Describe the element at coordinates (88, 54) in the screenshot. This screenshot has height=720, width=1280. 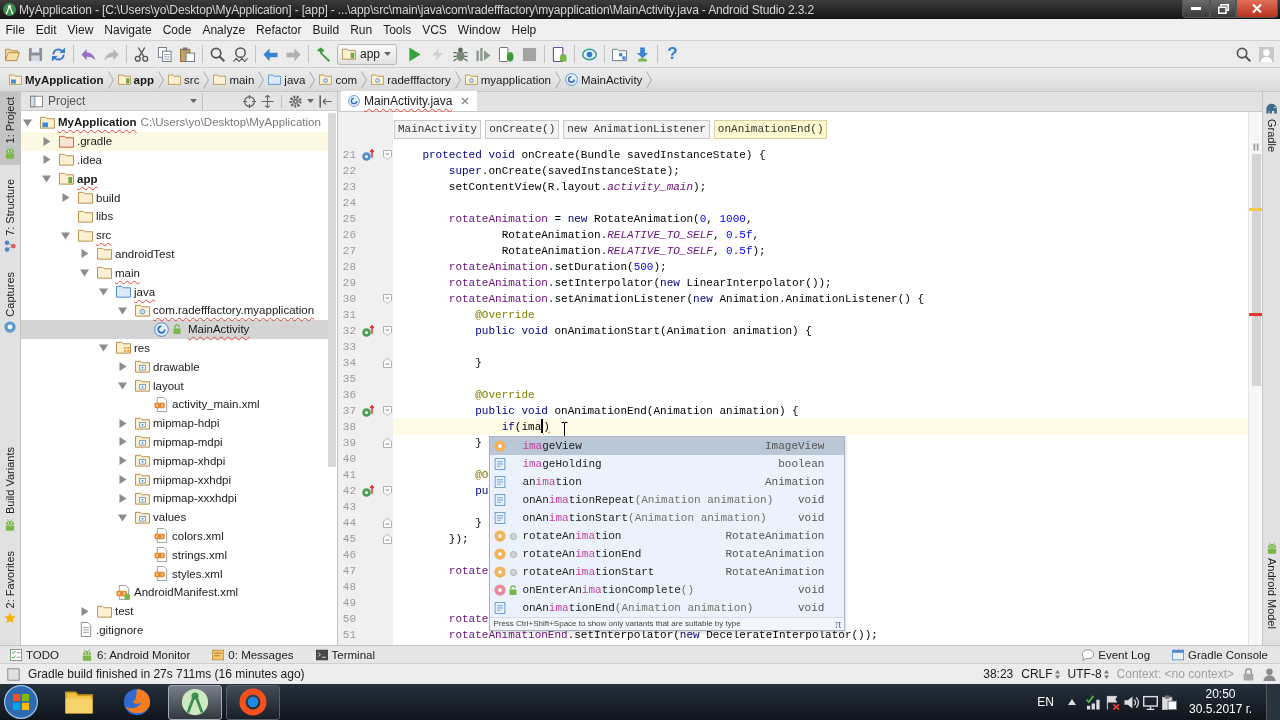
I see `undo-icon` at that location.